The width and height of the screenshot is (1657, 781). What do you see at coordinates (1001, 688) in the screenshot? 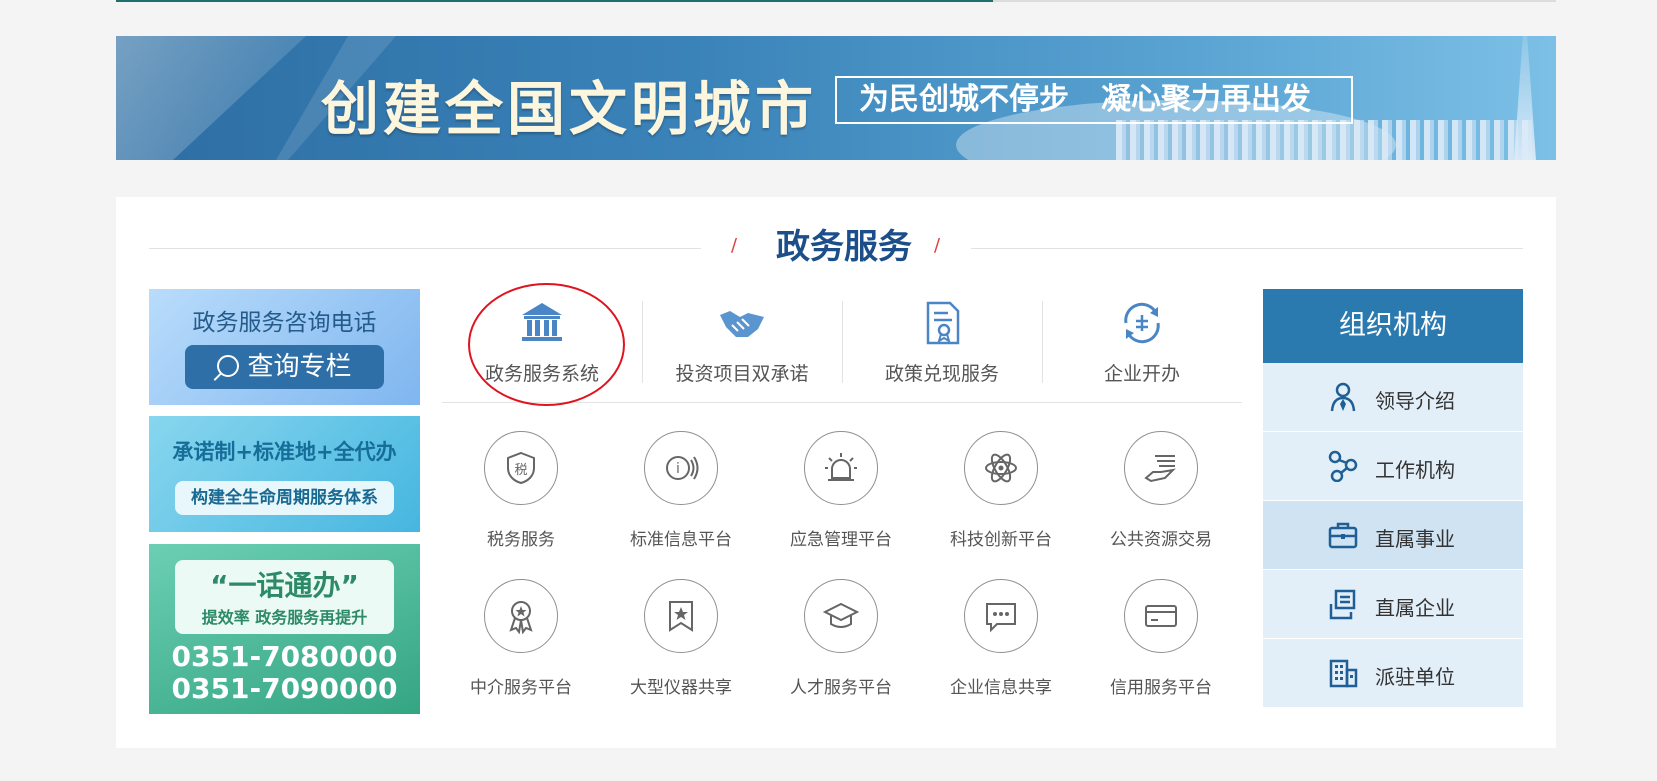
I see `service-label: 企业信息共享` at bounding box center [1001, 688].